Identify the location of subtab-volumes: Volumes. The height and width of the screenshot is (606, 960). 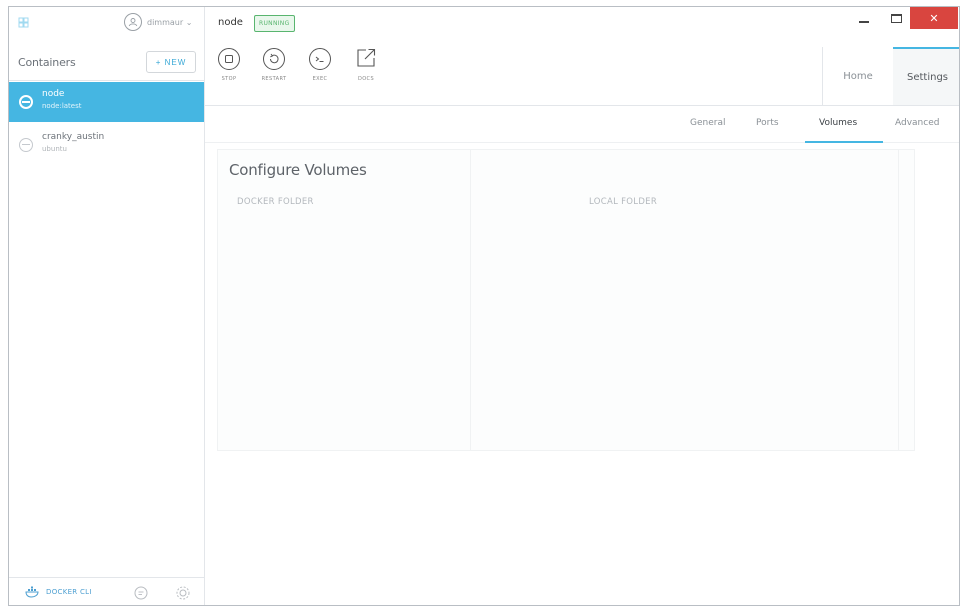
(838, 123).